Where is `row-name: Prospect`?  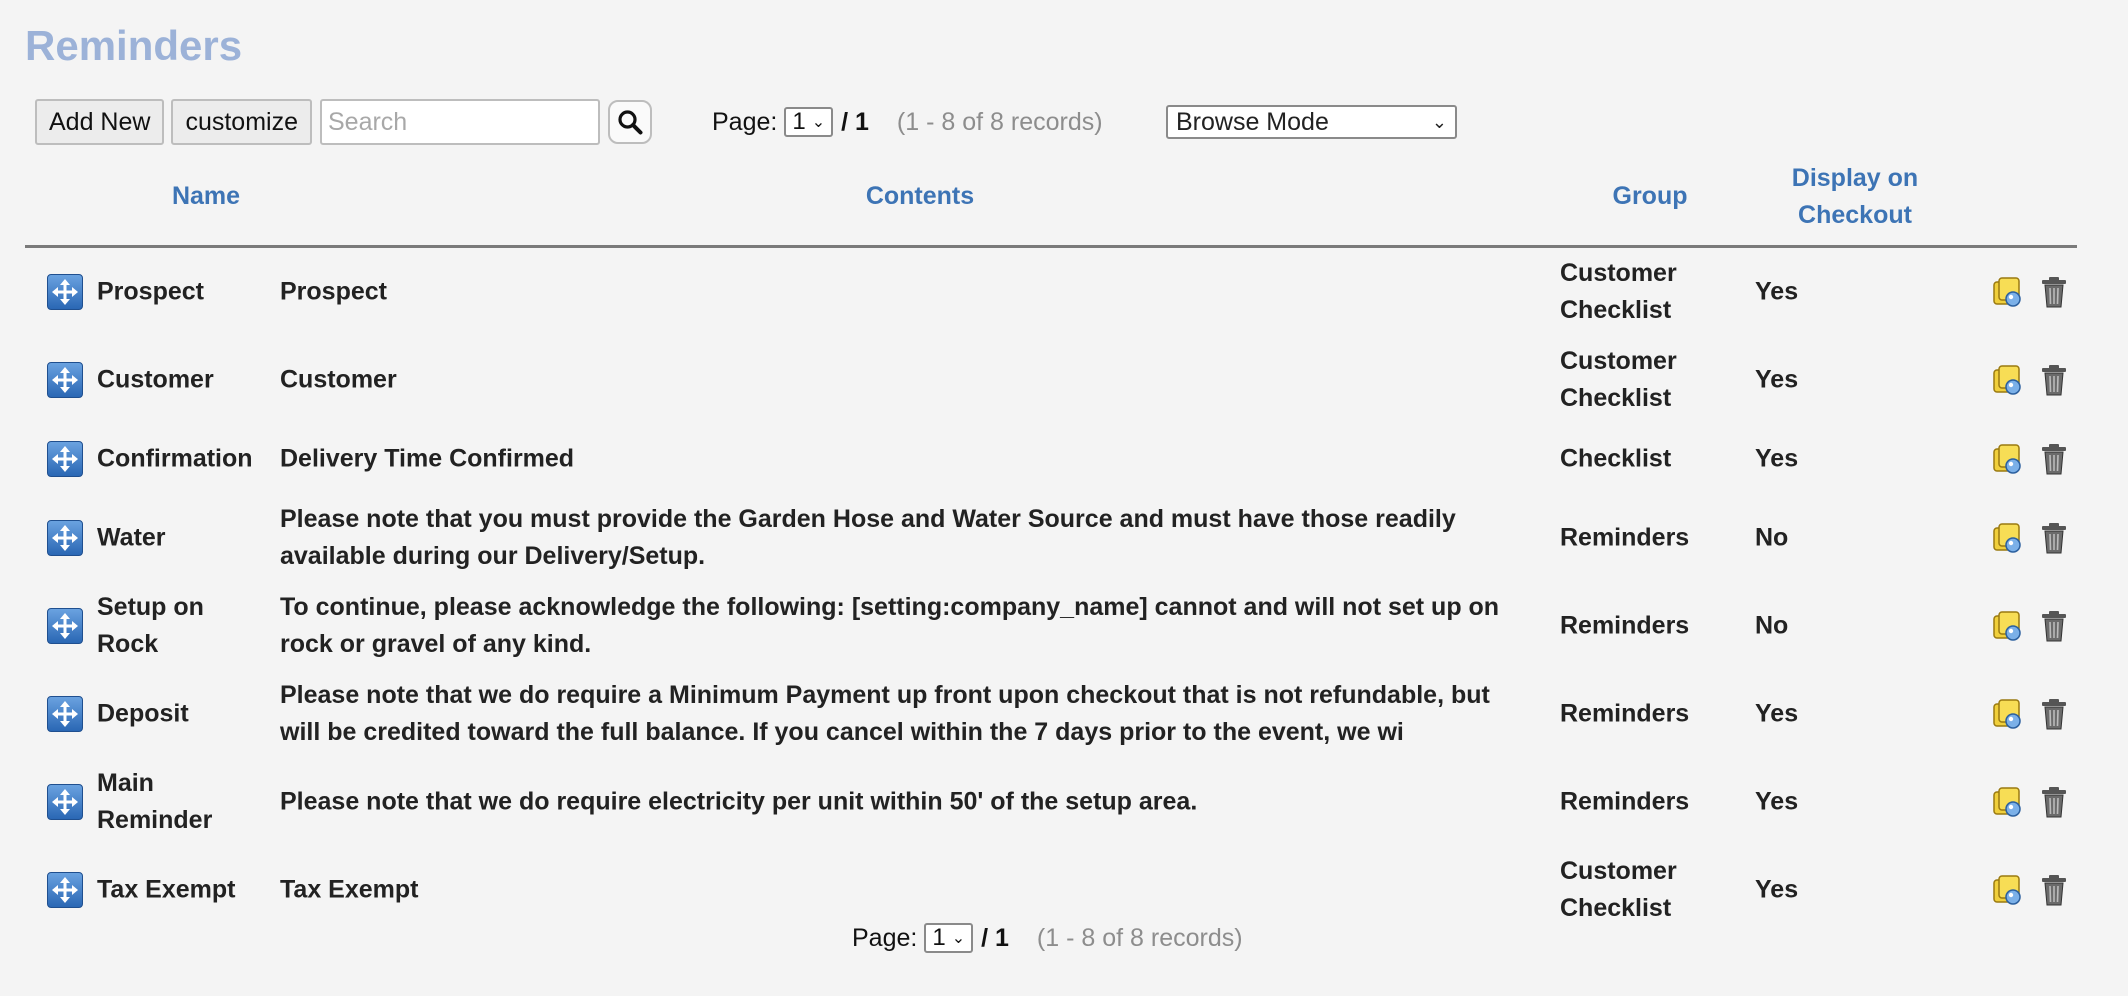
row-name: Prospect is located at coordinates (150, 291).